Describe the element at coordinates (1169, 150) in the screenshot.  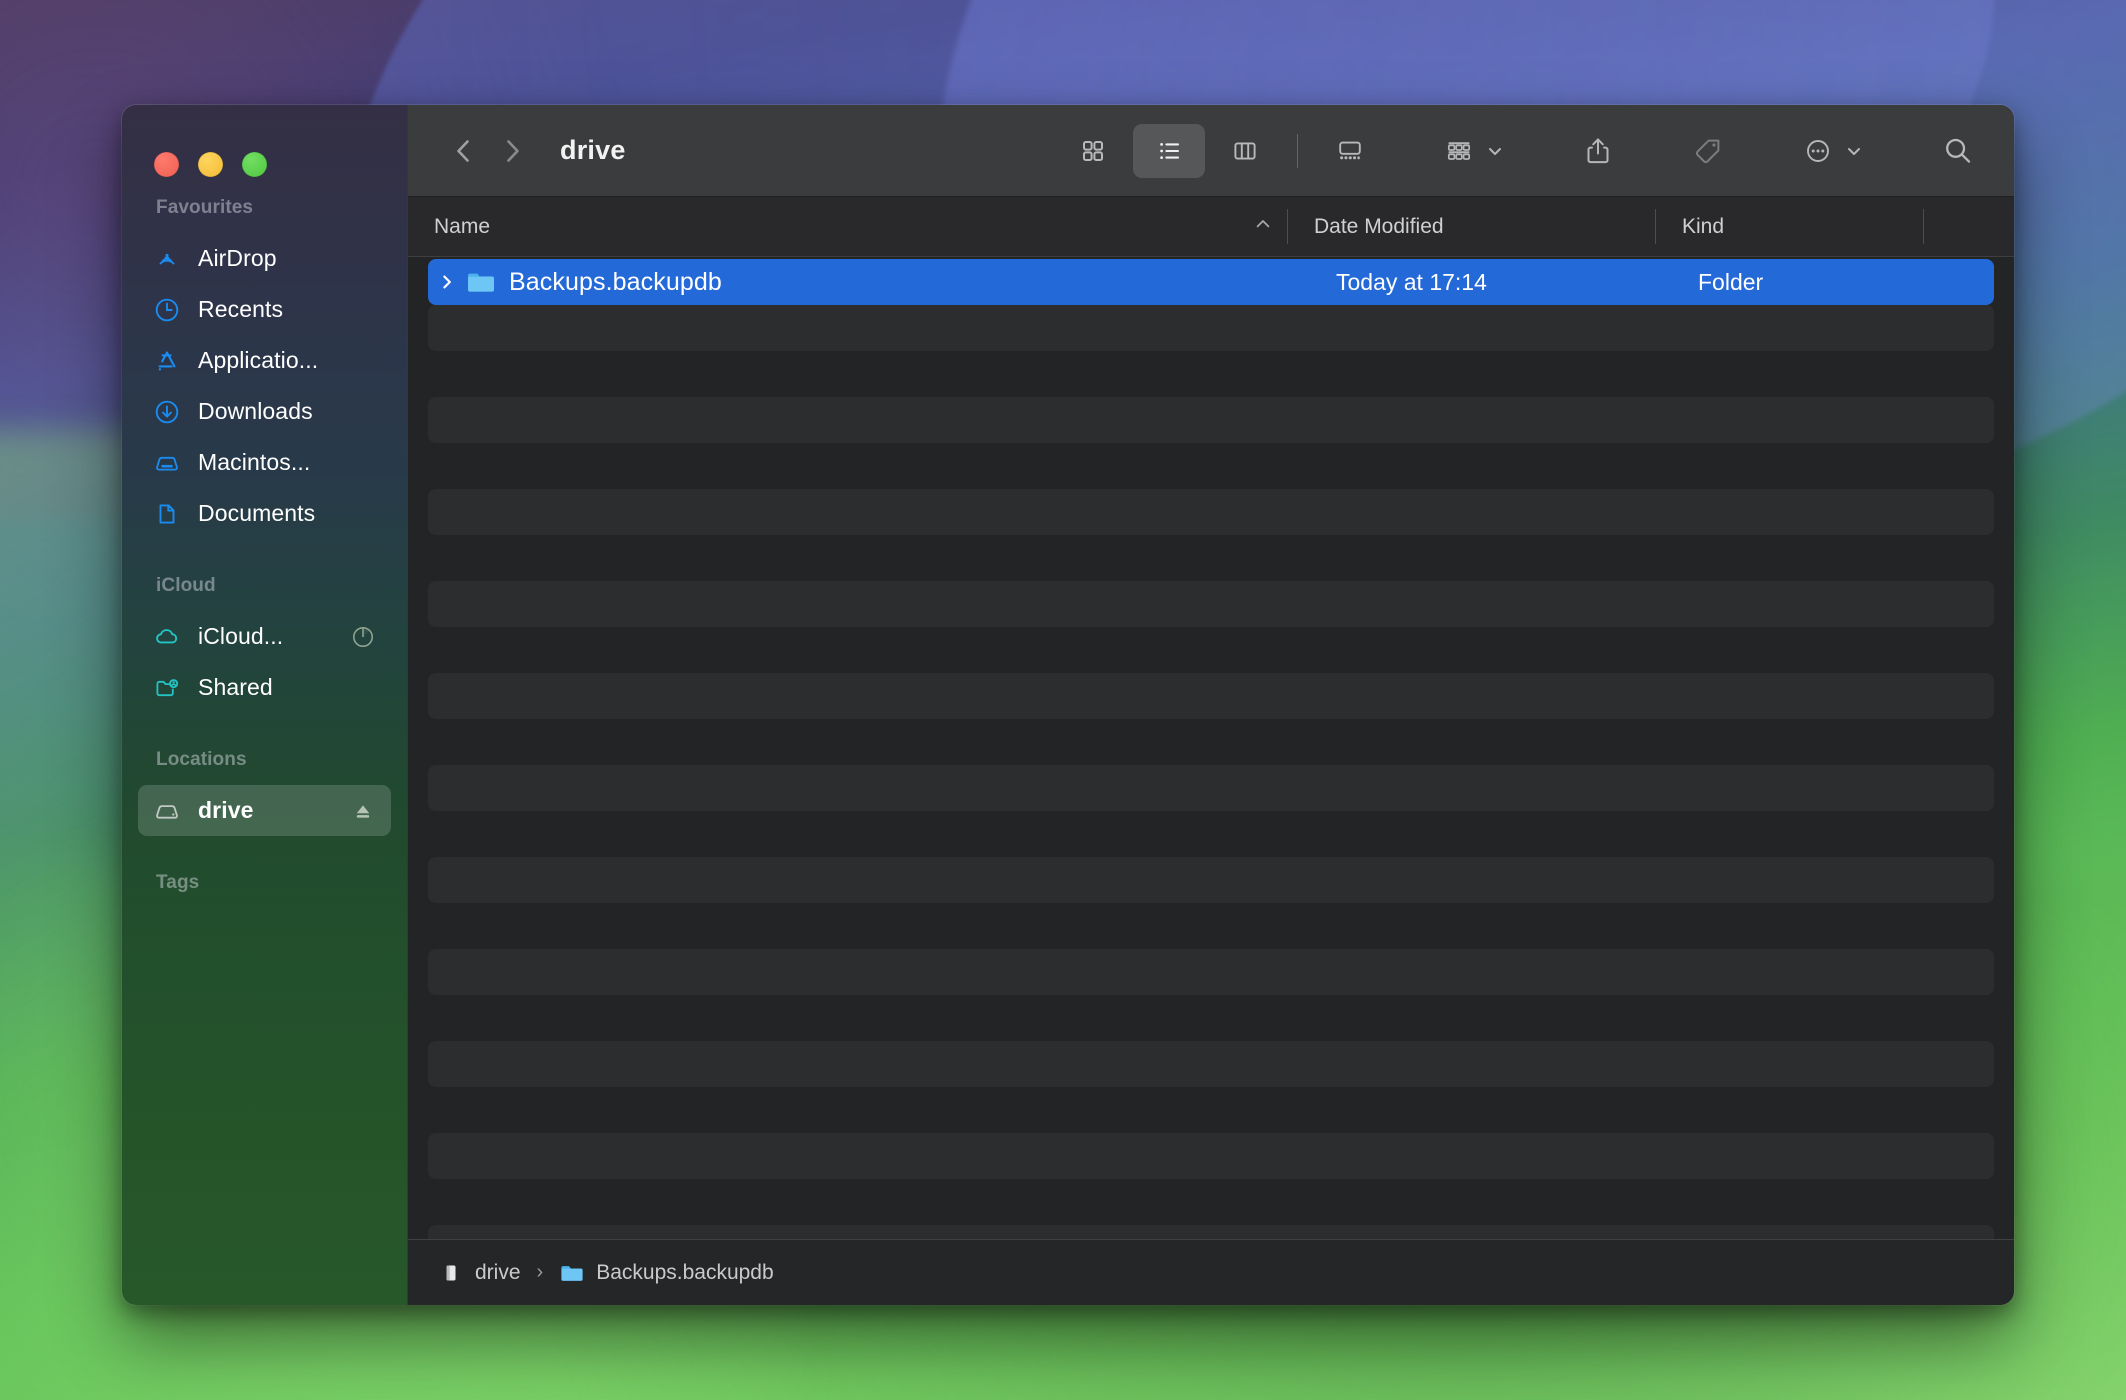
I see `list-view-button` at that location.